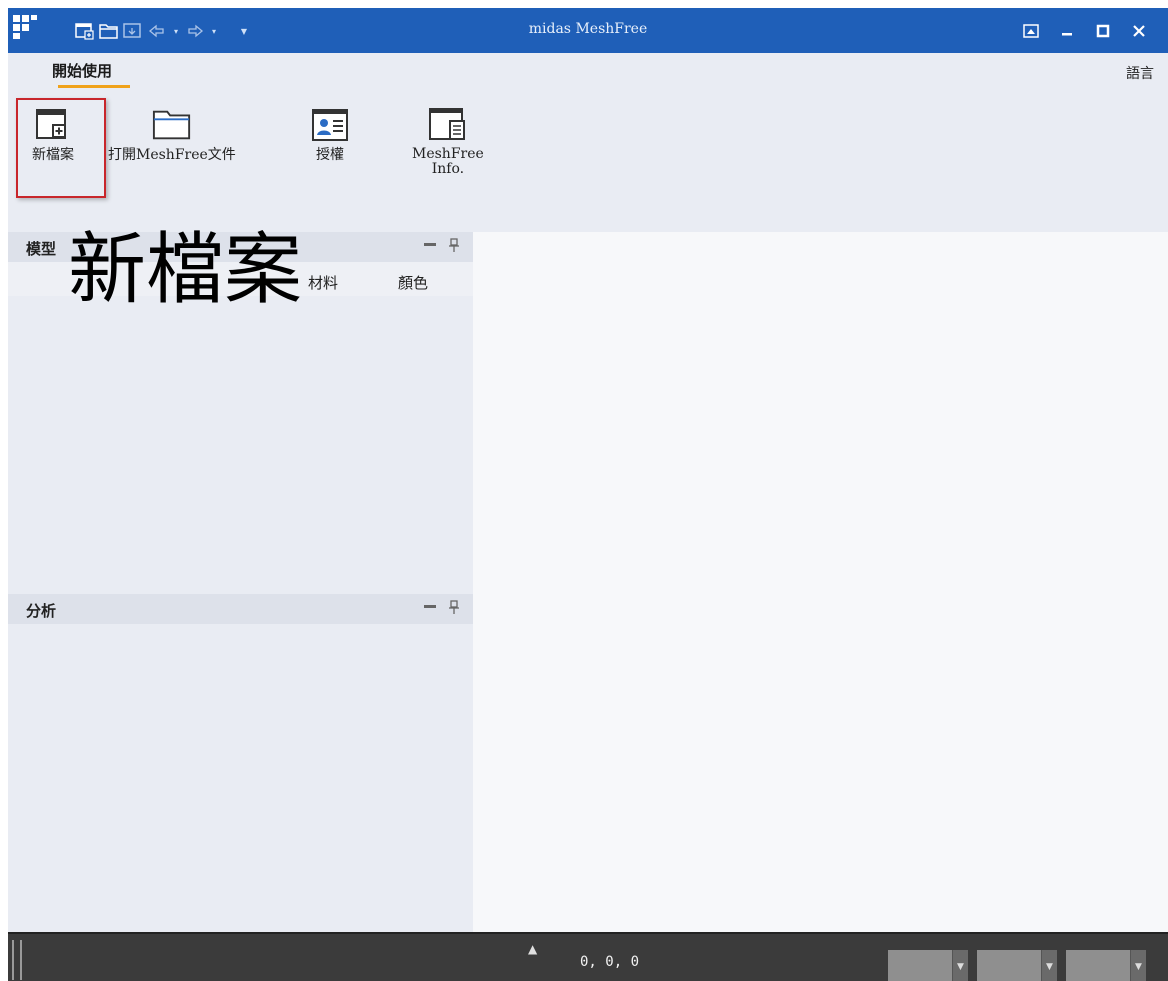 The image size is (1168, 981). What do you see at coordinates (448, 125) in the screenshot?
I see `info-document-icon` at bounding box center [448, 125].